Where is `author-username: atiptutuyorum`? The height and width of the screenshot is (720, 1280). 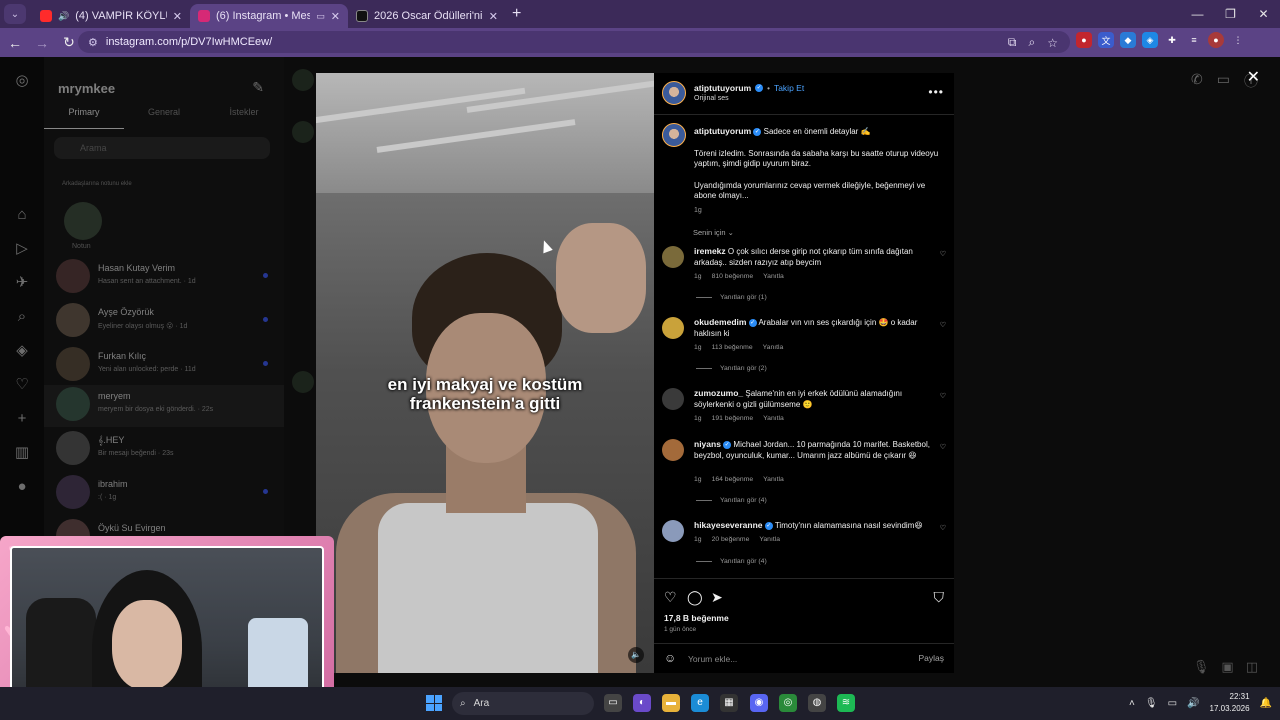 author-username: atiptutuyorum is located at coordinates (722, 88).